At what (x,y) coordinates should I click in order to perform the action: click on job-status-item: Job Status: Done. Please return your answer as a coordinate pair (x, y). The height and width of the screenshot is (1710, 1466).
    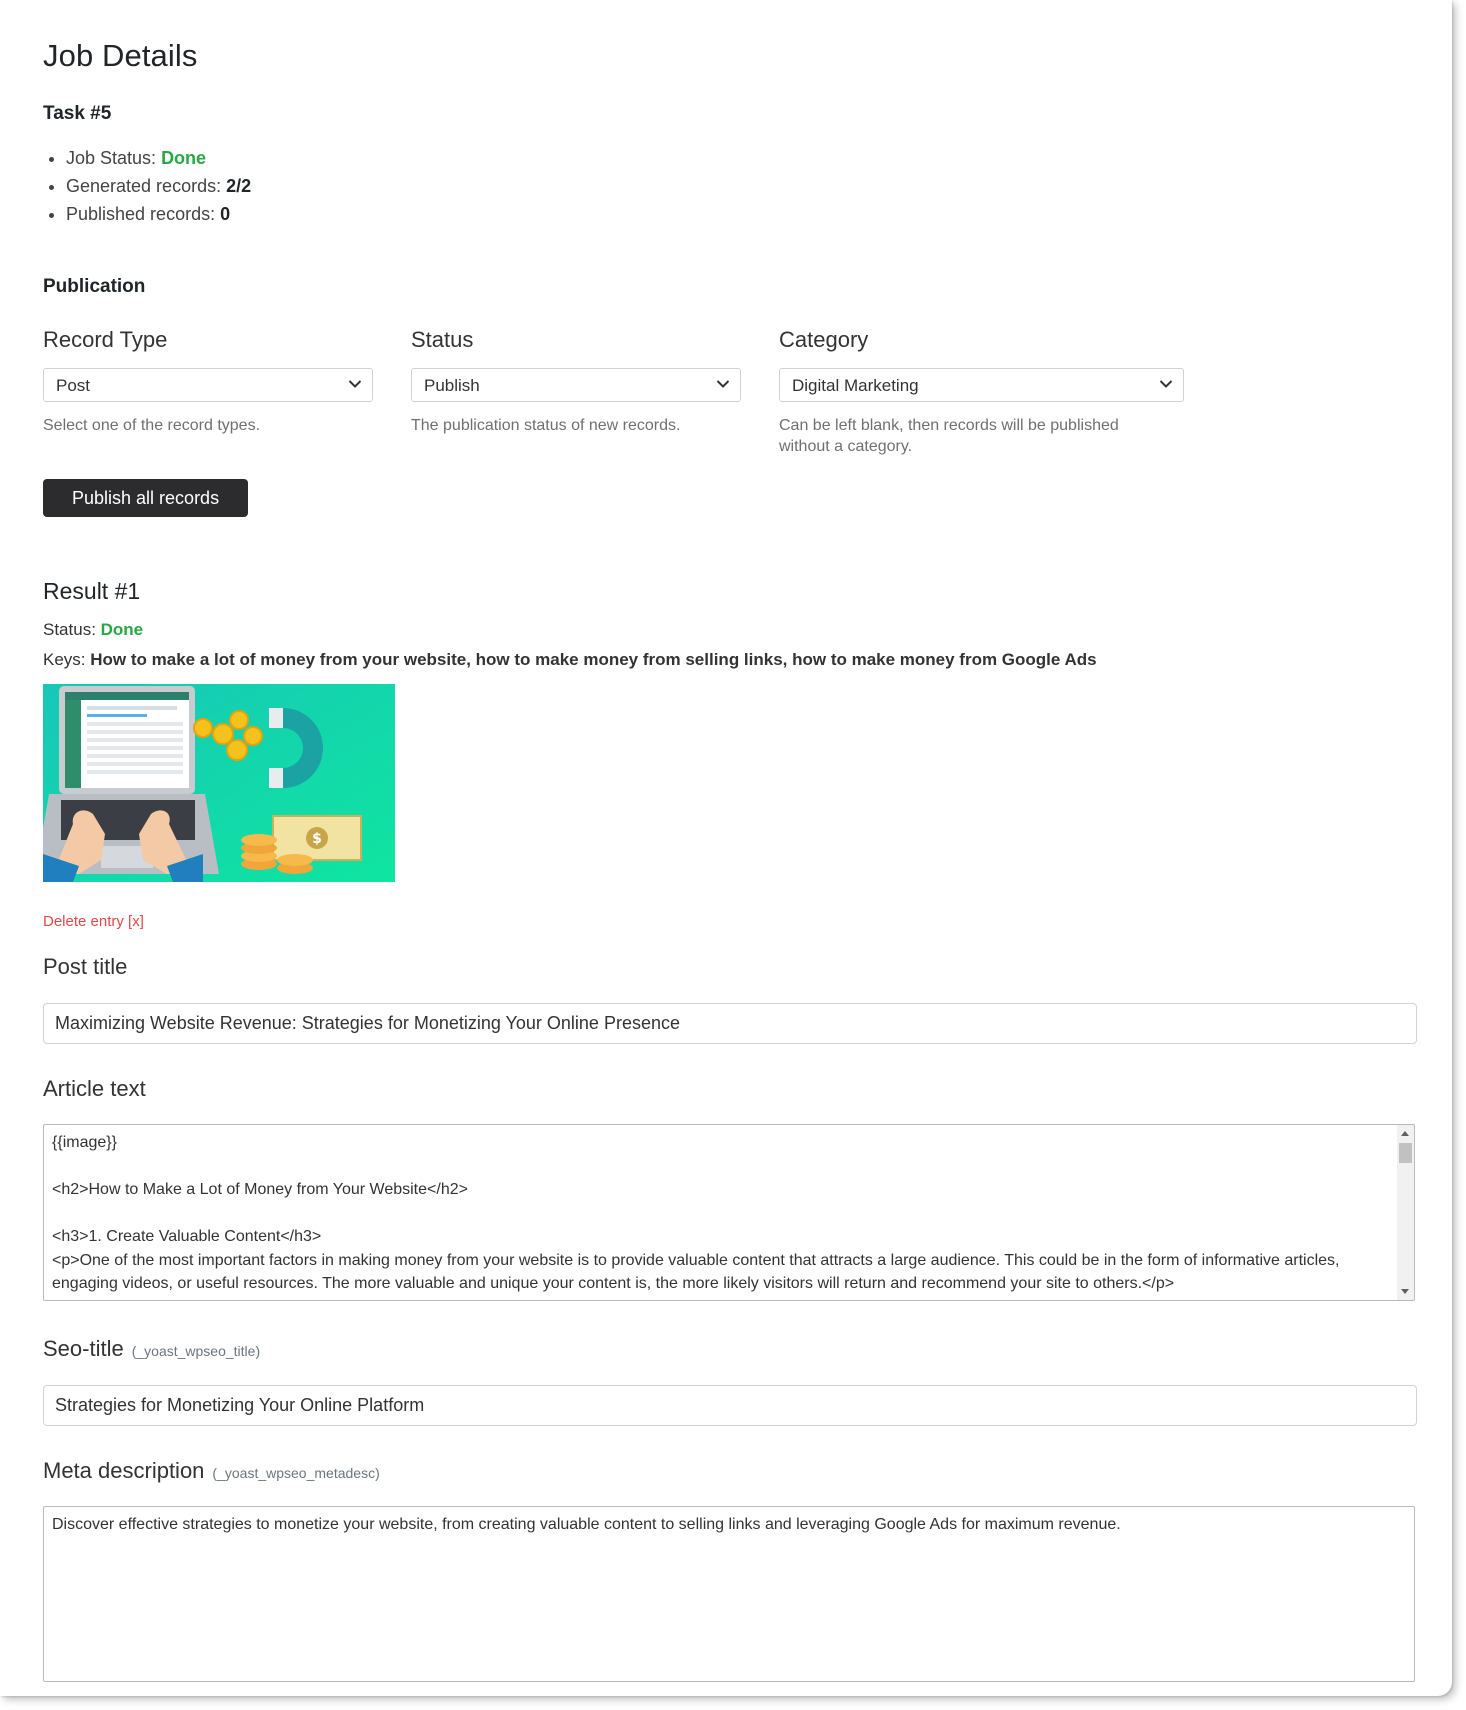
    Looking at the image, I should click on (158, 158).